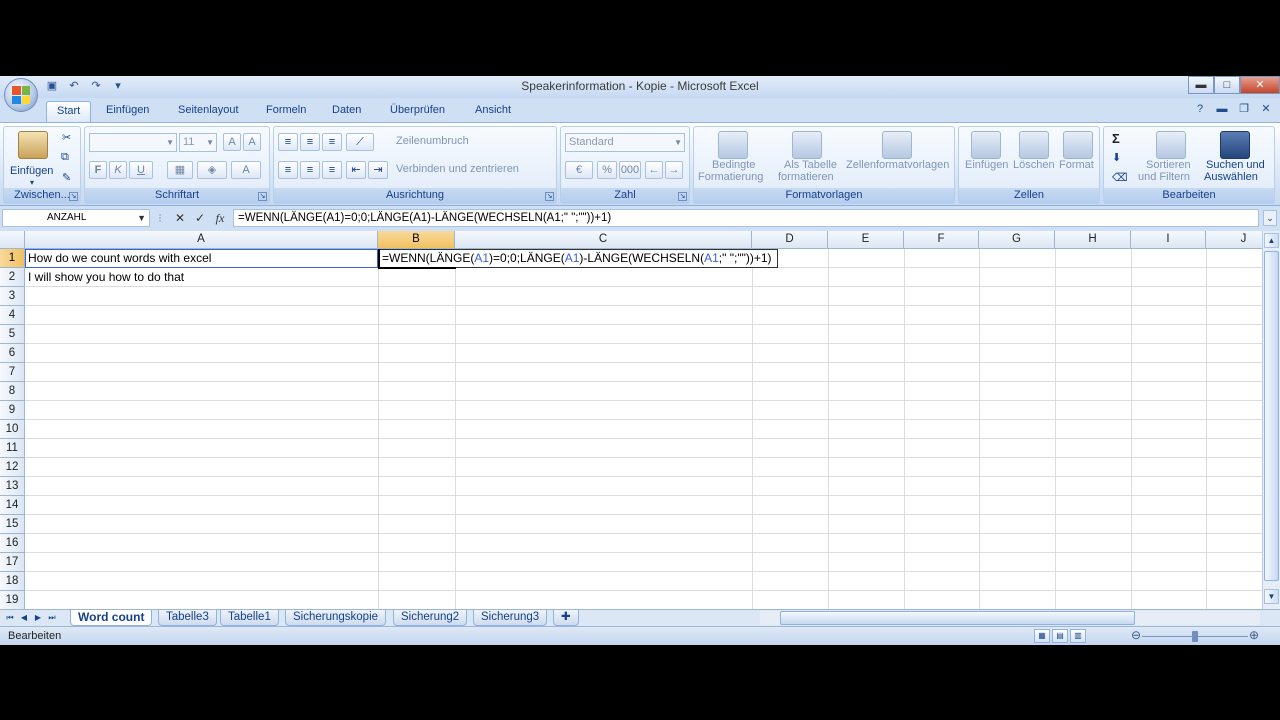  What do you see at coordinates (12, 391) in the screenshot?
I see `row-header-8: 8` at bounding box center [12, 391].